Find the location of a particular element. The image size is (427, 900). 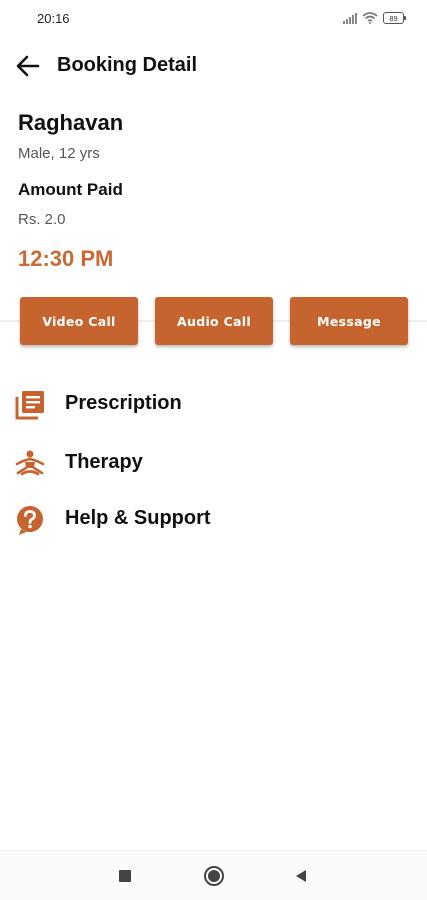

app-bar: Booking Detail is located at coordinates (213, 65).